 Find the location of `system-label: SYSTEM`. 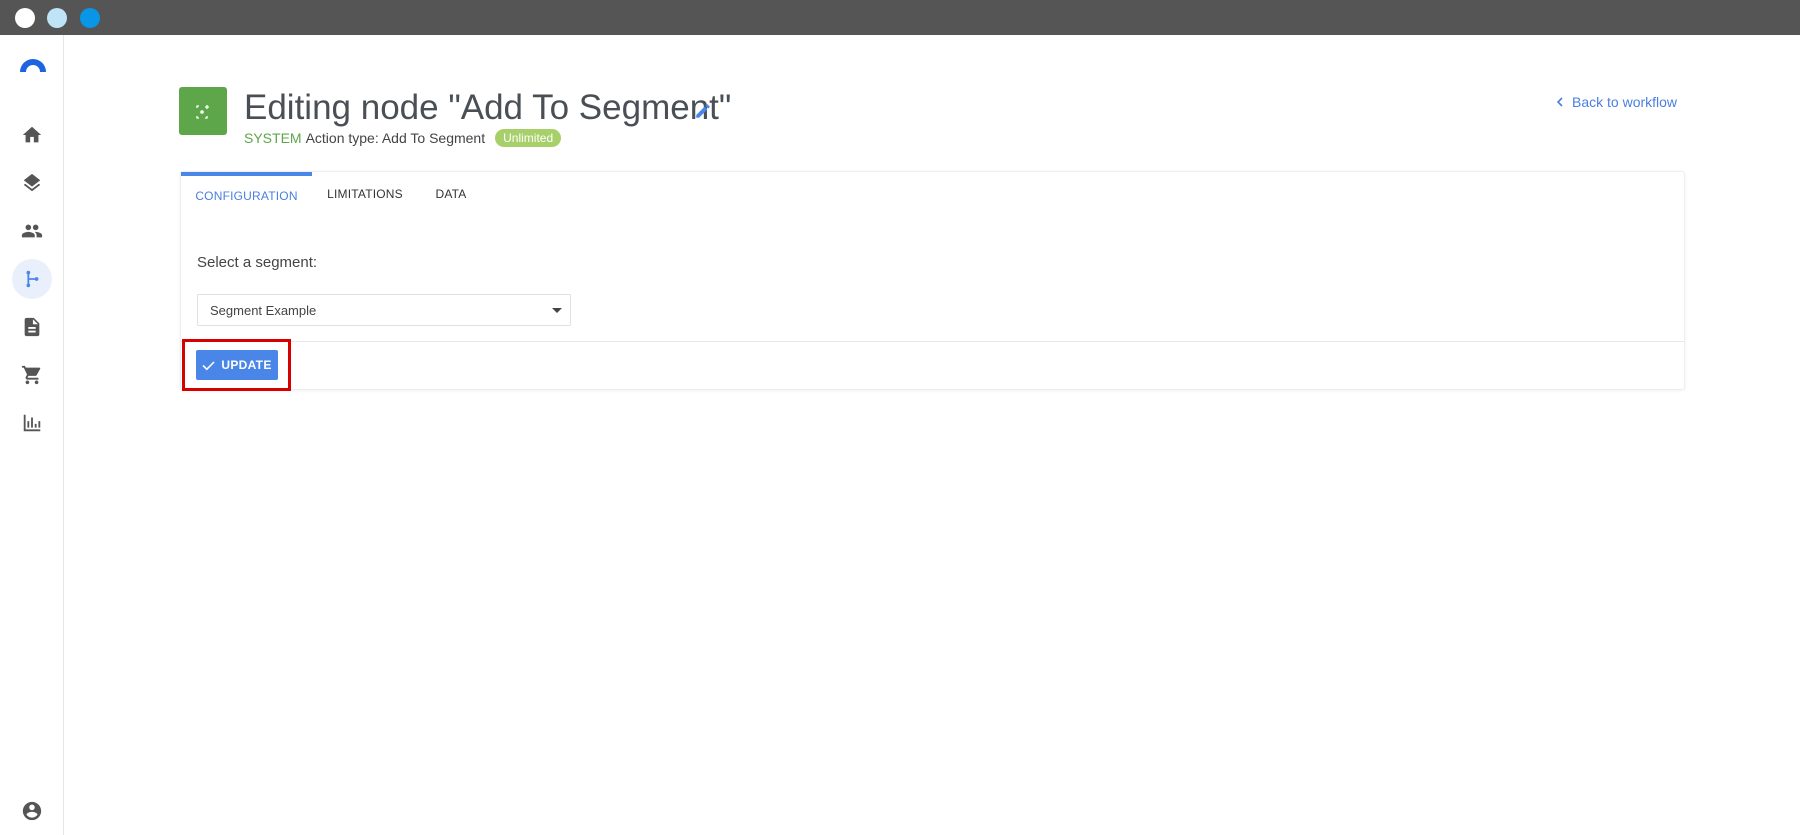

system-label: SYSTEM is located at coordinates (273, 138).